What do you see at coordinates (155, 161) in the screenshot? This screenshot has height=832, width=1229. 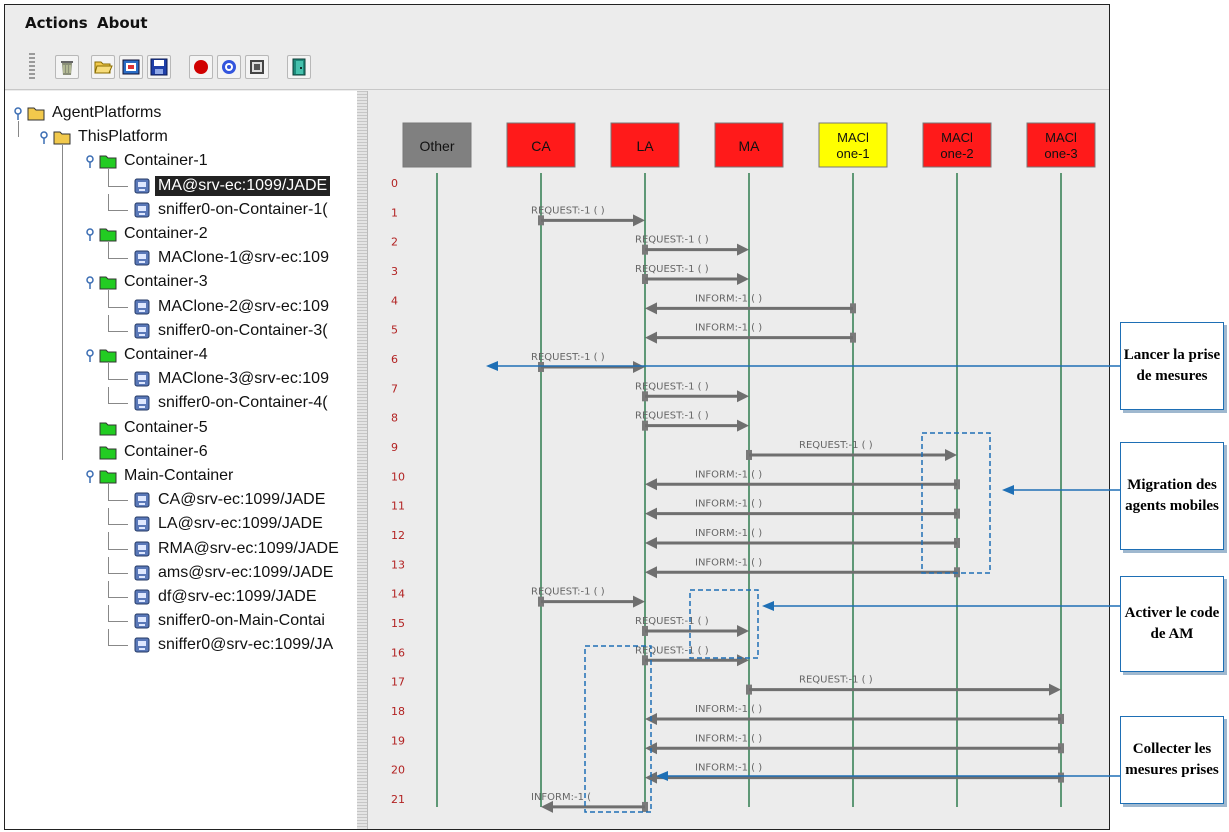 I see `tree-container-container-1: Container-1` at bounding box center [155, 161].